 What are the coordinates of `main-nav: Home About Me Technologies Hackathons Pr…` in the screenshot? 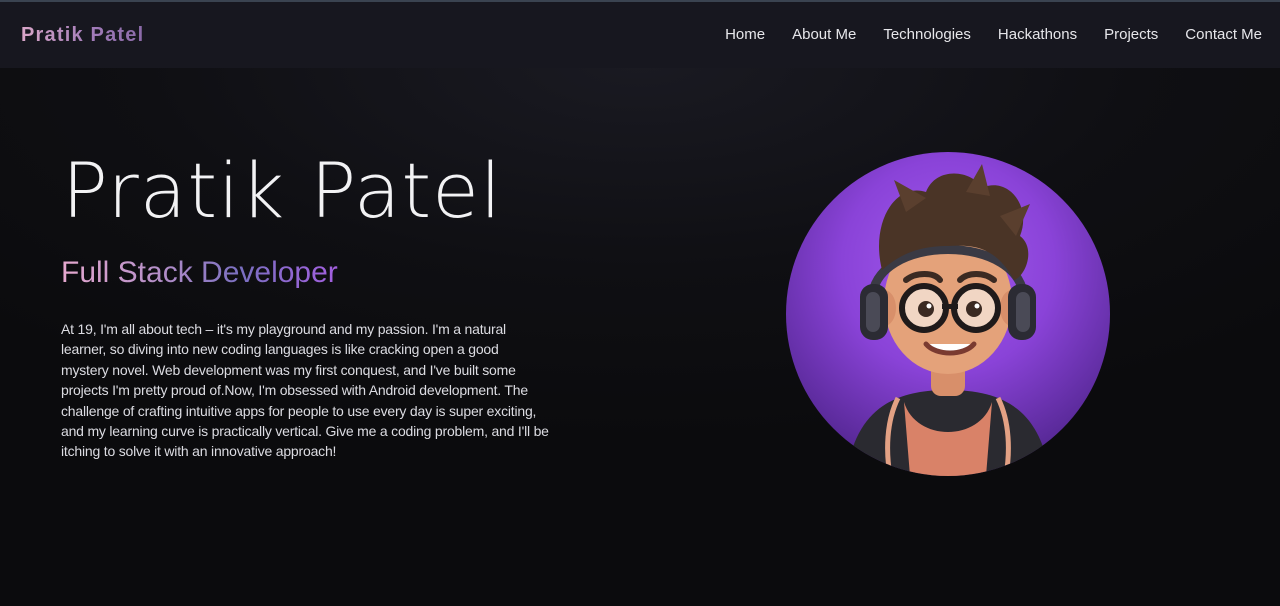 It's located at (980, 34).